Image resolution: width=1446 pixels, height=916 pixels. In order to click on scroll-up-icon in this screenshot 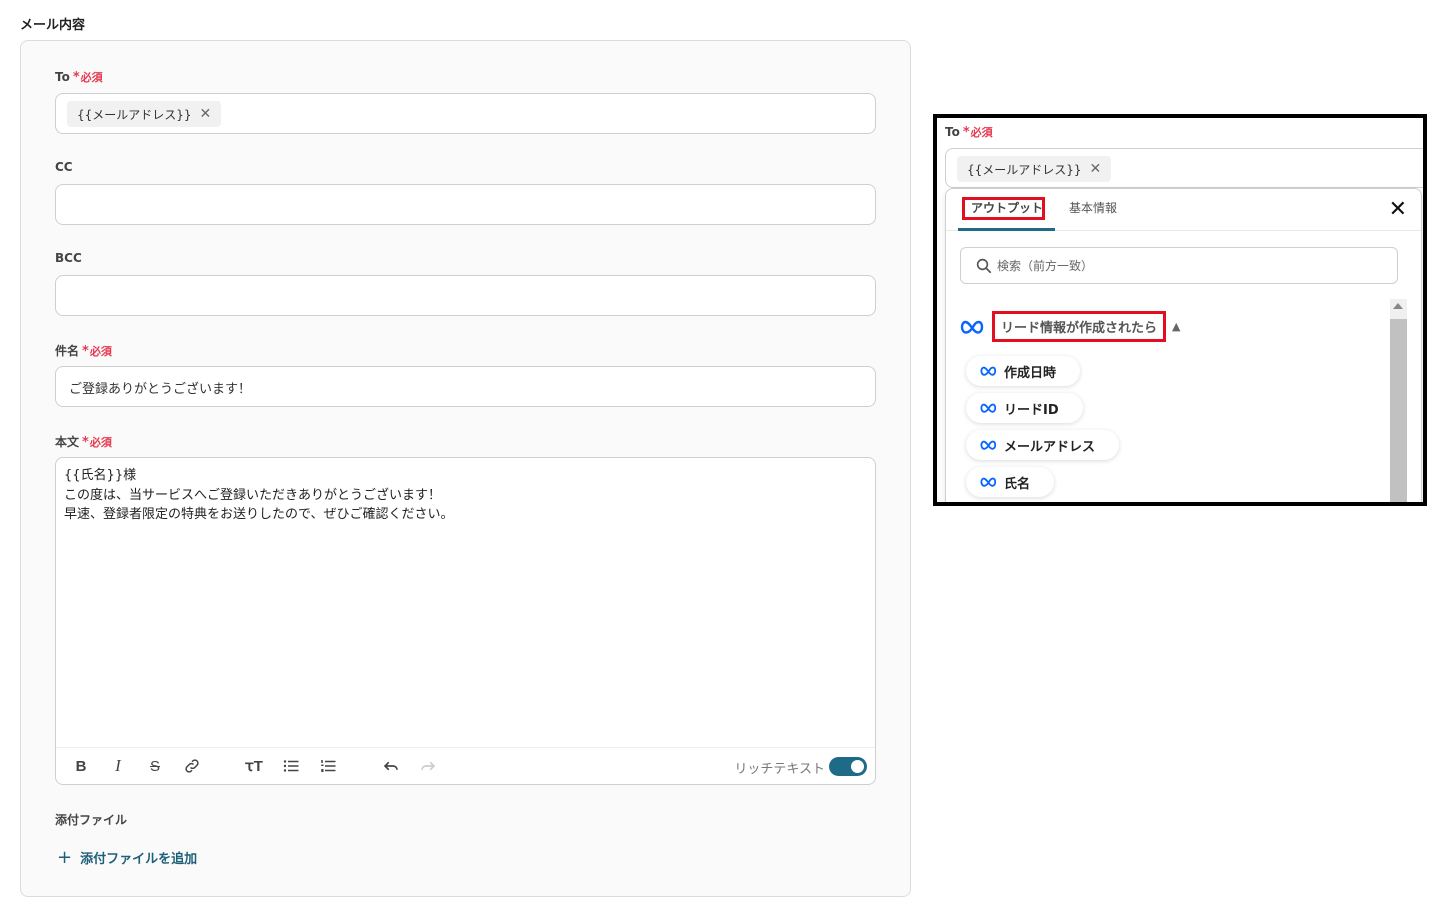, I will do `click(1398, 306)`.